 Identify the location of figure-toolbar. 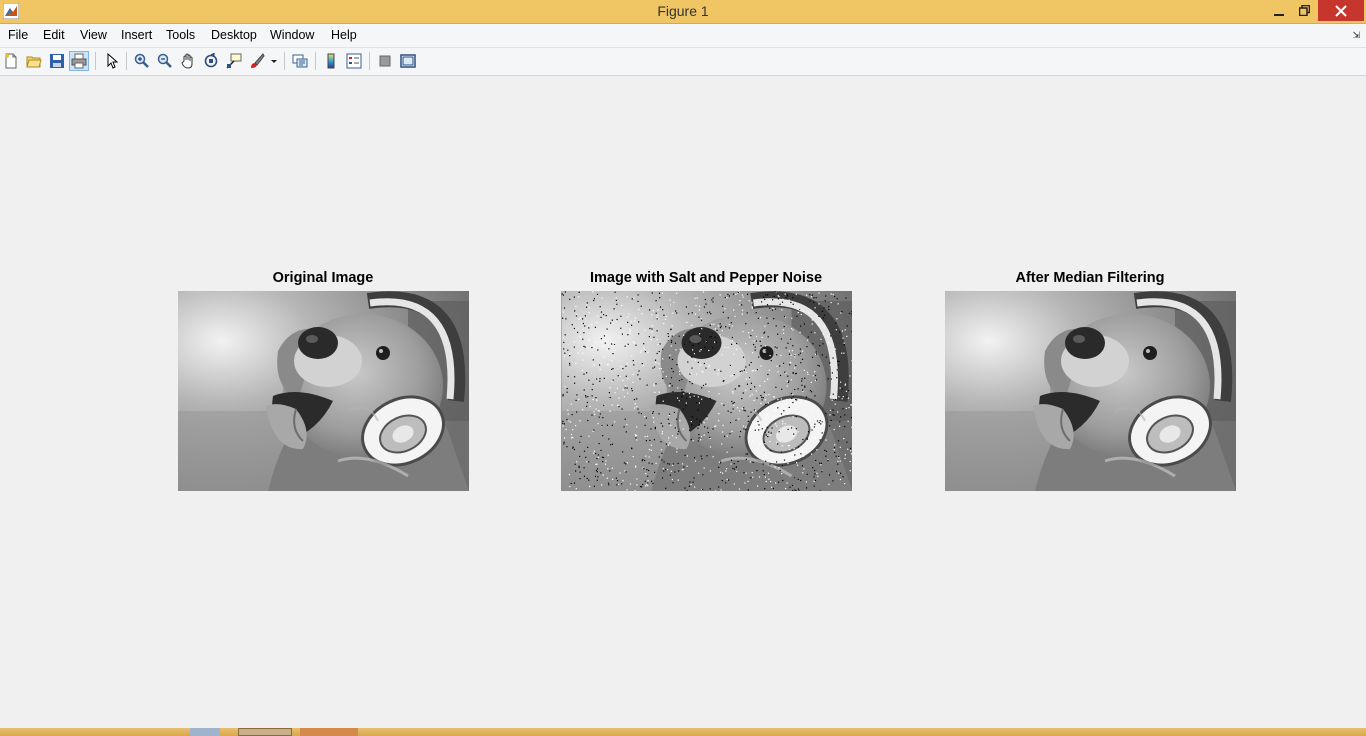
(683, 62).